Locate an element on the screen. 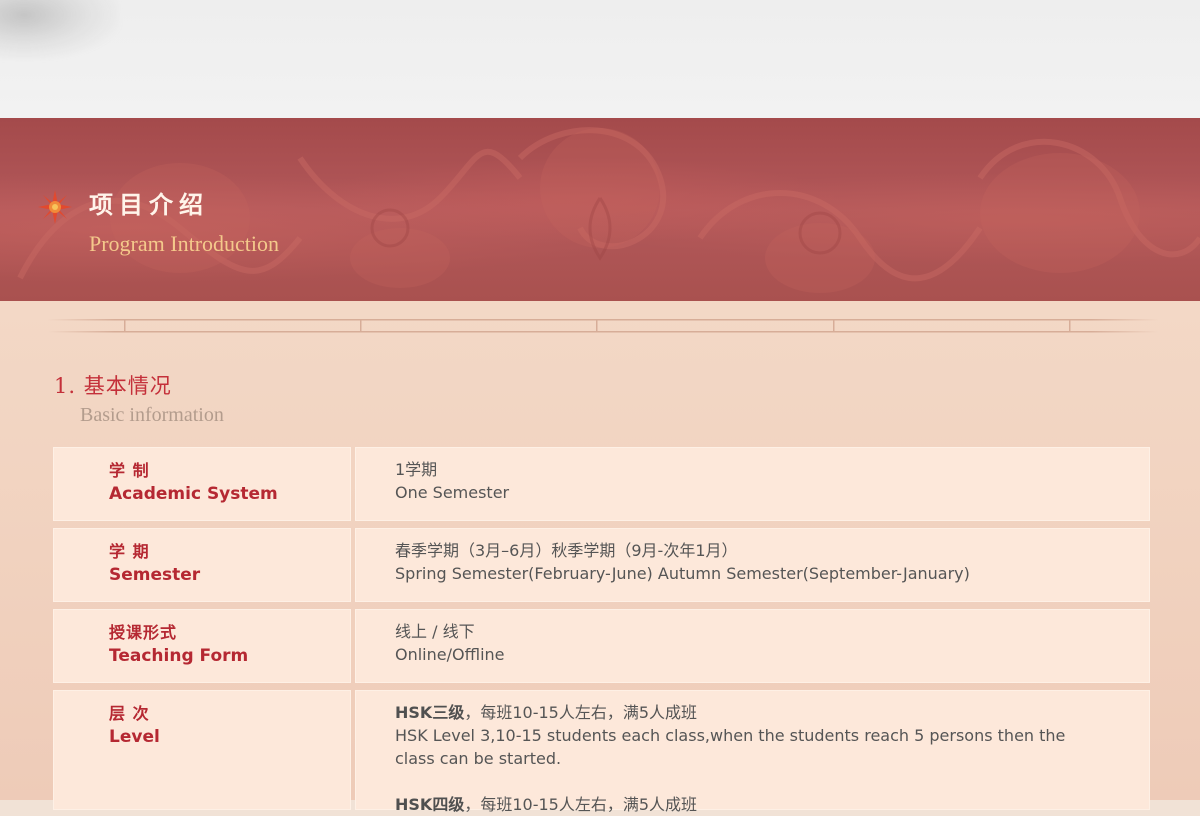 The width and height of the screenshot is (1200, 816). section-title-english: Basic information is located at coordinates (152, 415).